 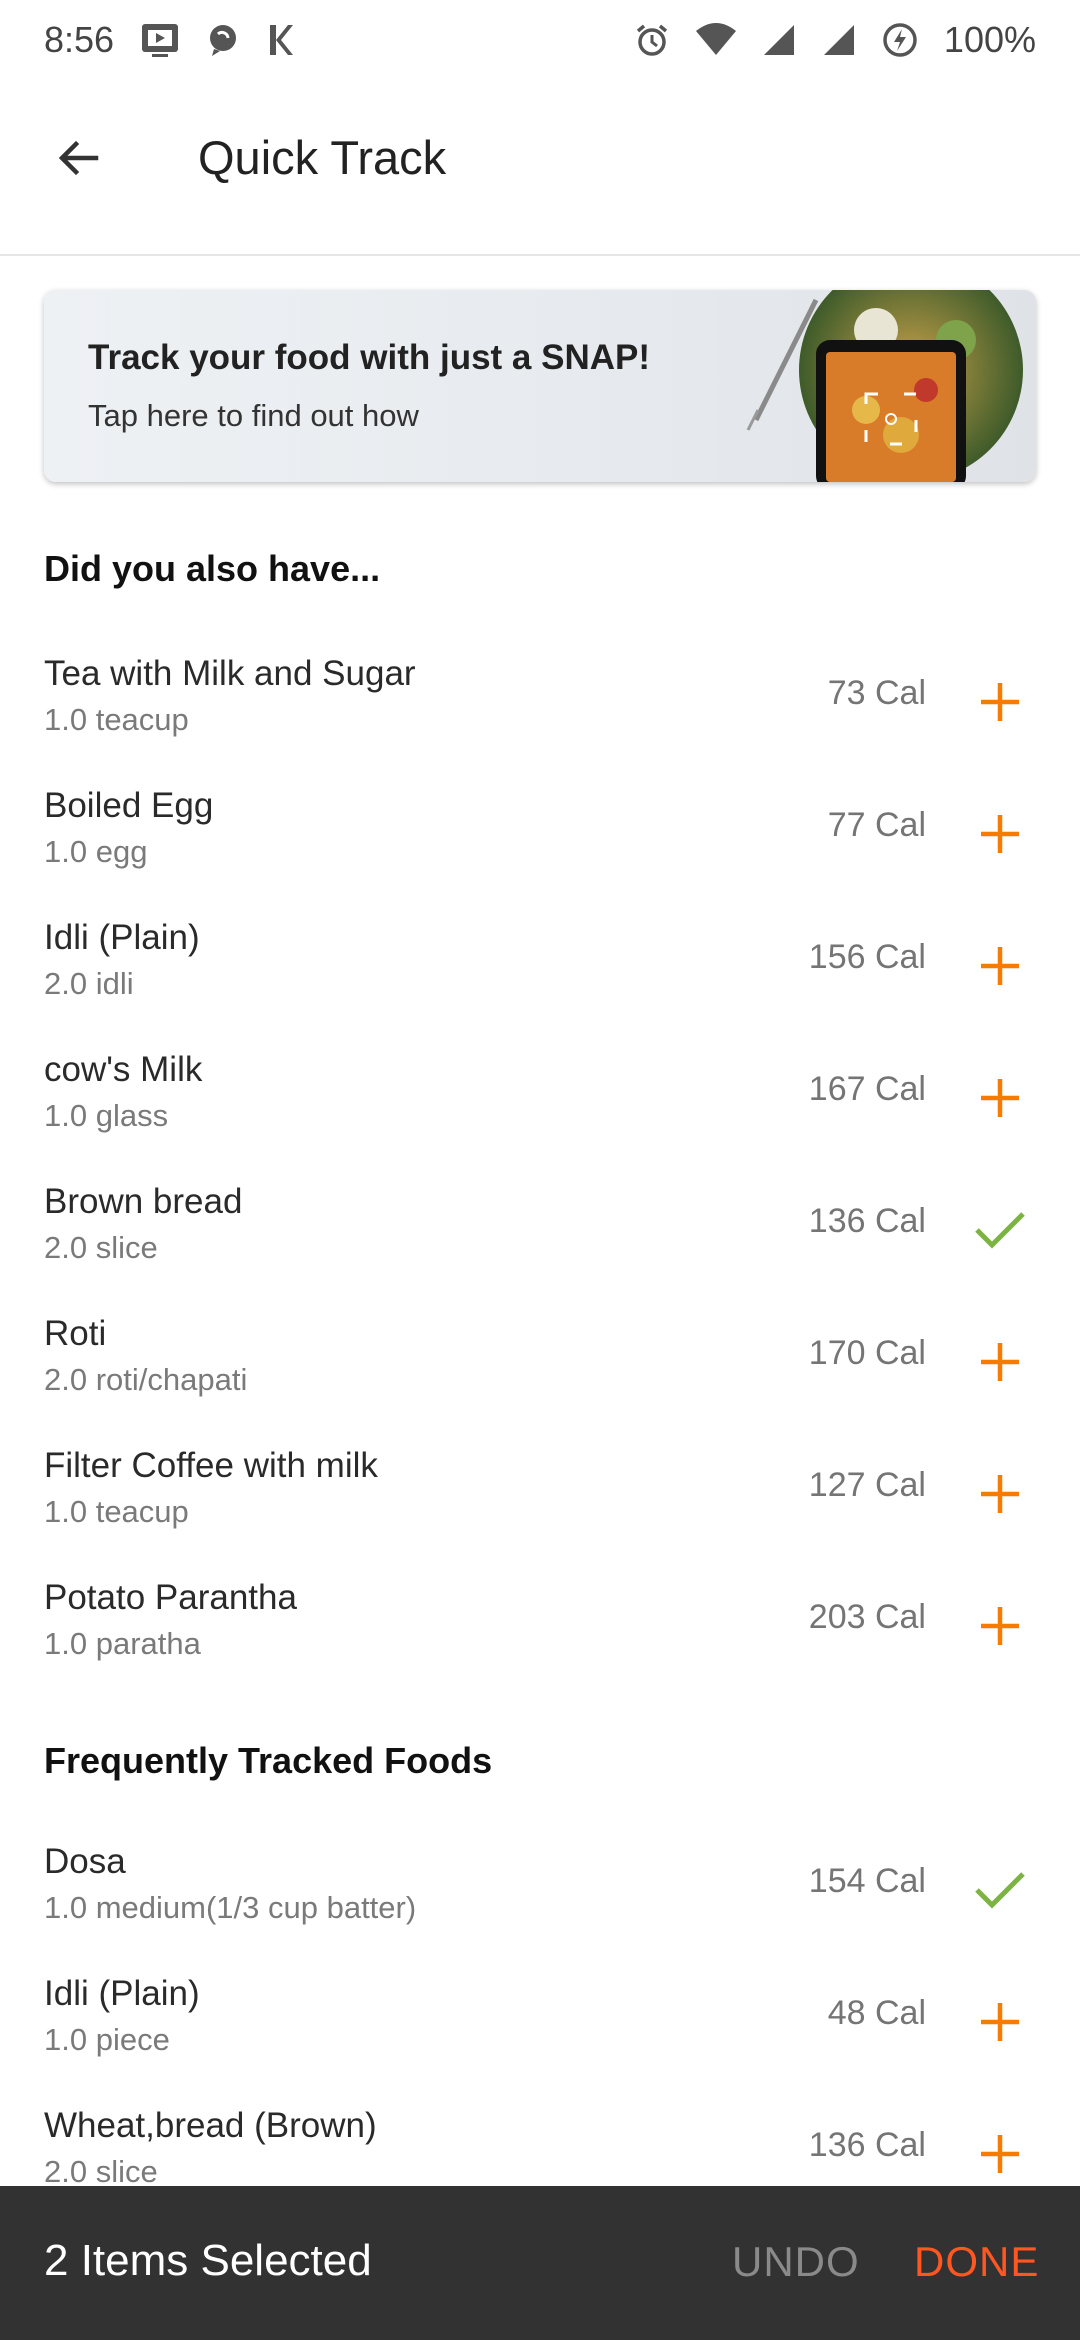 What do you see at coordinates (796, 2262) in the screenshot?
I see `undo-button: UNDO` at bounding box center [796, 2262].